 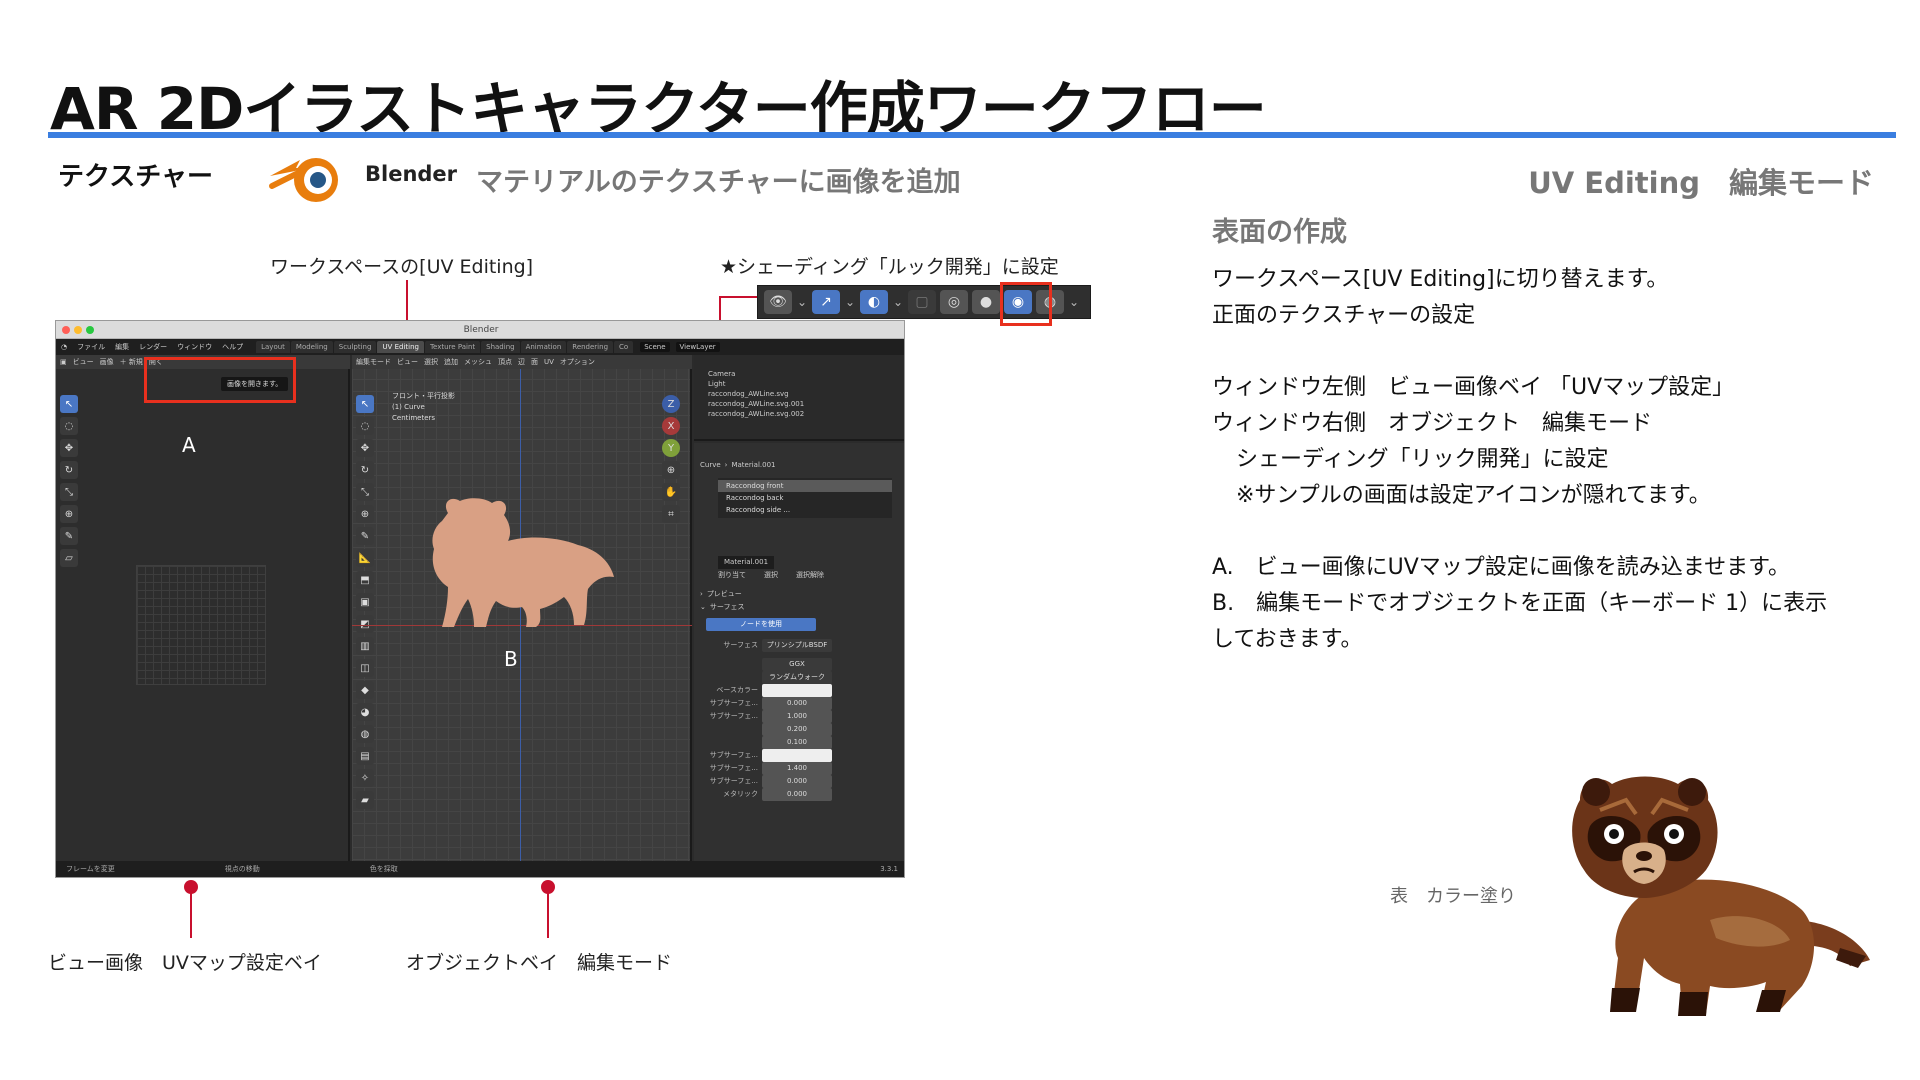 What do you see at coordinates (365, 602) in the screenshot?
I see `inset-tool-icon: ▣` at bounding box center [365, 602].